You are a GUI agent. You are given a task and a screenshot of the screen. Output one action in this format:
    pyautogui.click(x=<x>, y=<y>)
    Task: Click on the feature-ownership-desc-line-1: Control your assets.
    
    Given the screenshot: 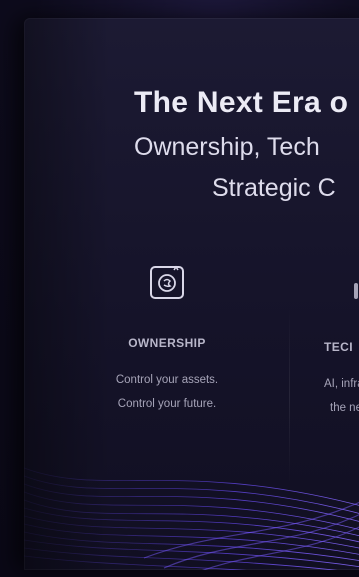 What is the action you would take?
    pyautogui.click(x=167, y=380)
    